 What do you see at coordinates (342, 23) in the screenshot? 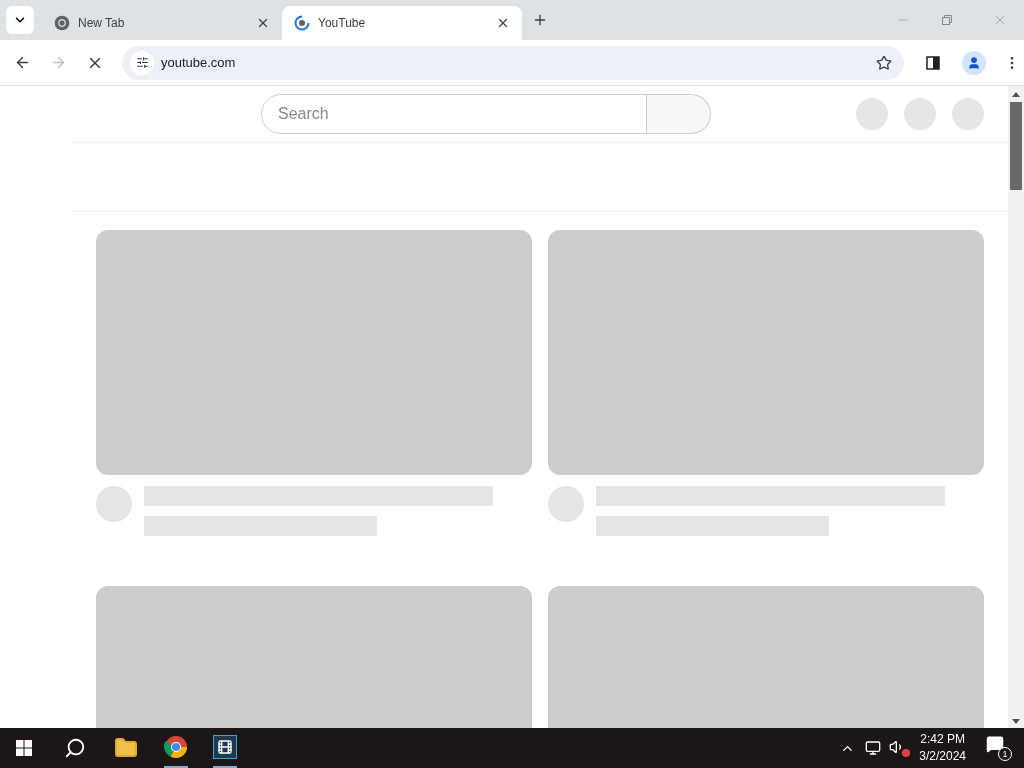
I see `tab-title: YouTube` at bounding box center [342, 23].